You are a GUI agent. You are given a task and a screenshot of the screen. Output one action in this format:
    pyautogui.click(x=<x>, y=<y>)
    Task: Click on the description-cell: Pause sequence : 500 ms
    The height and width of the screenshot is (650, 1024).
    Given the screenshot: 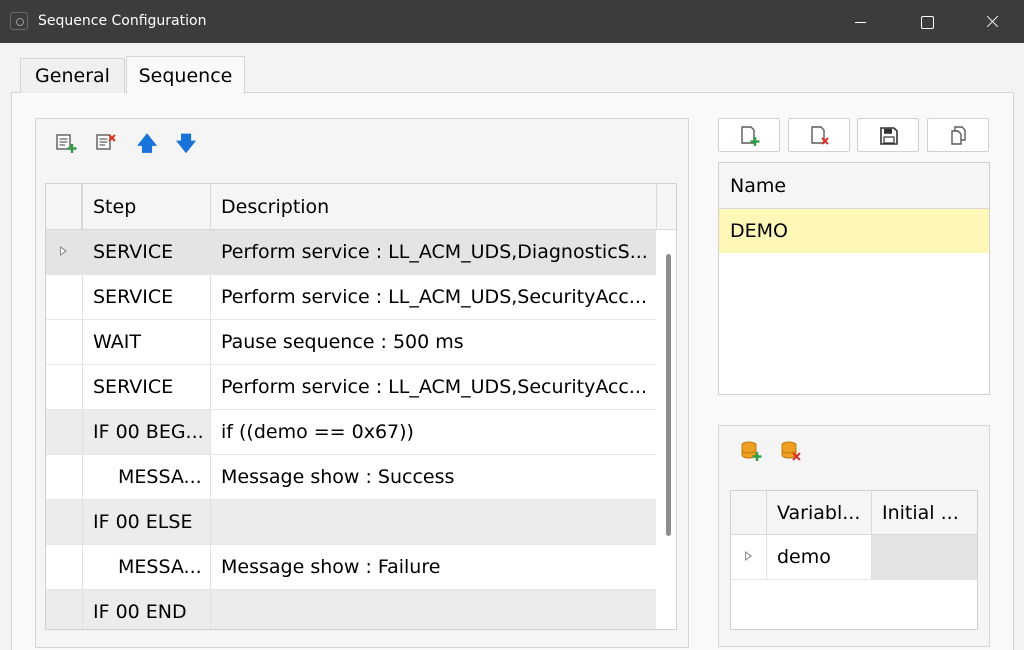 What is the action you would take?
    pyautogui.click(x=342, y=342)
    